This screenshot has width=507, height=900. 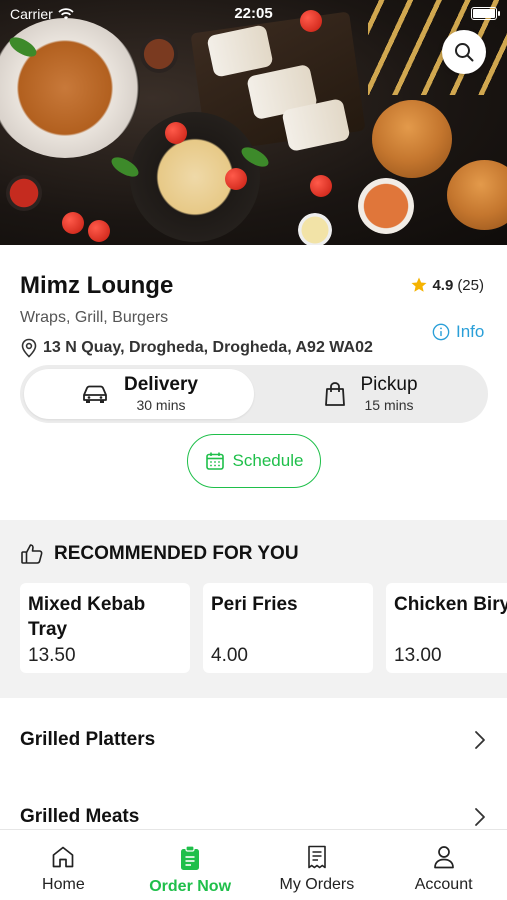 I want to click on tab-label: My Orders, so click(x=317, y=884).